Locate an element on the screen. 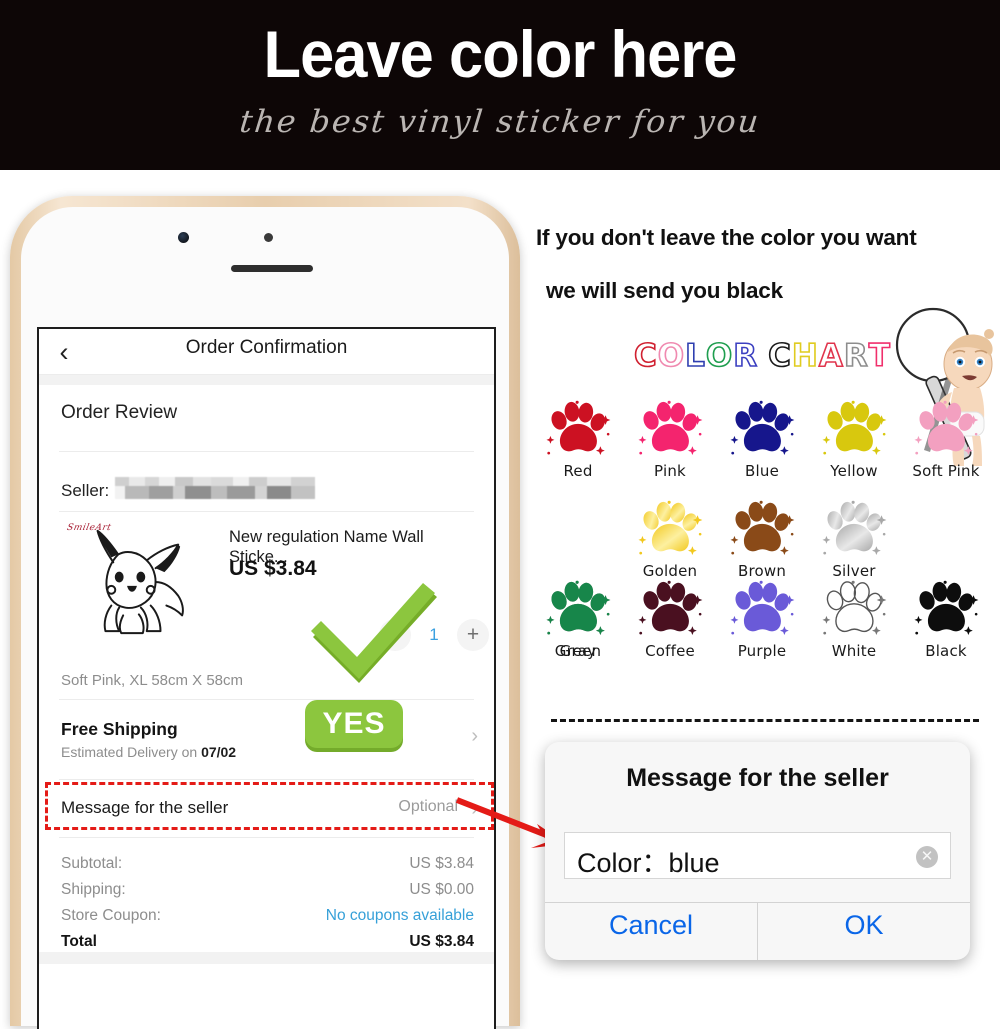 Image resolution: width=1000 pixels, height=1029 pixels. message-input: Color：blue ✕ is located at coordinates (757, 855).